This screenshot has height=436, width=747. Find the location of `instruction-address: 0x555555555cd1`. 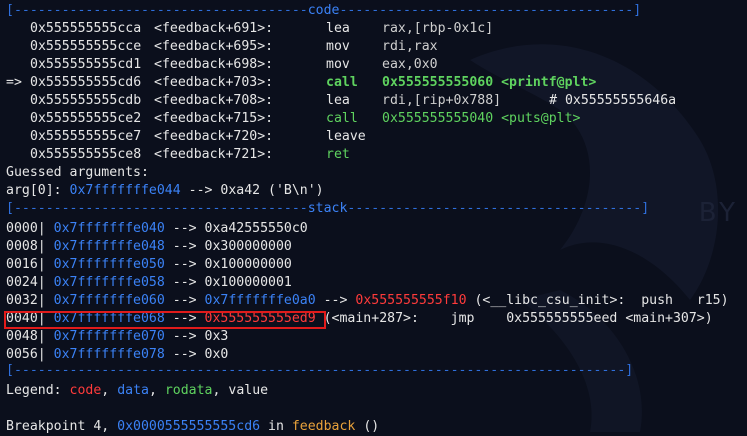

instruction-address: 0x555555555cd1 is located at coordinates (86, 64).